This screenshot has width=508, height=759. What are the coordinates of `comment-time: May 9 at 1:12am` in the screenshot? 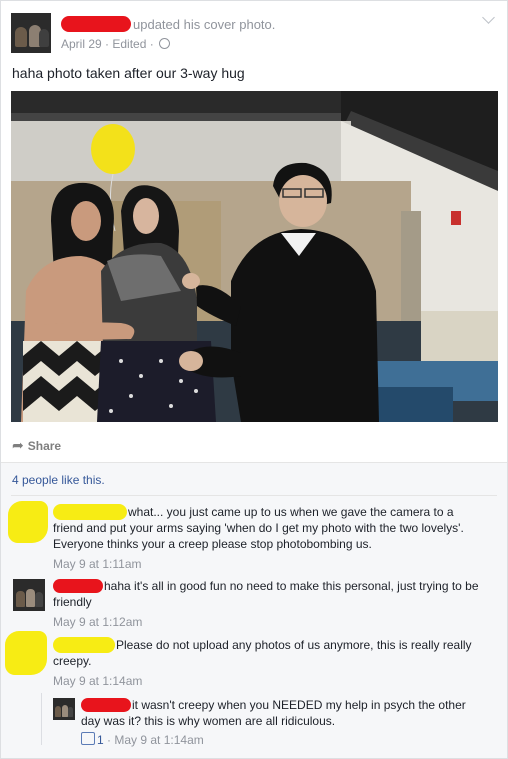 It's located at (97, 622).